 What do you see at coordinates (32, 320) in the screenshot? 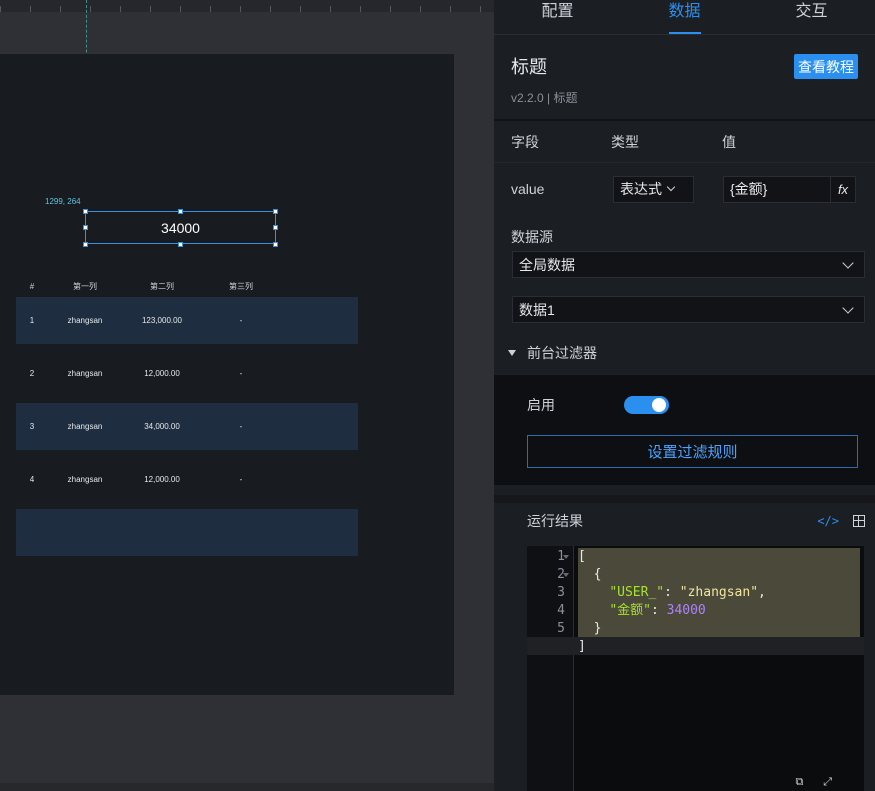
I see `table-cell: 1` at bounding box center [32, 320].